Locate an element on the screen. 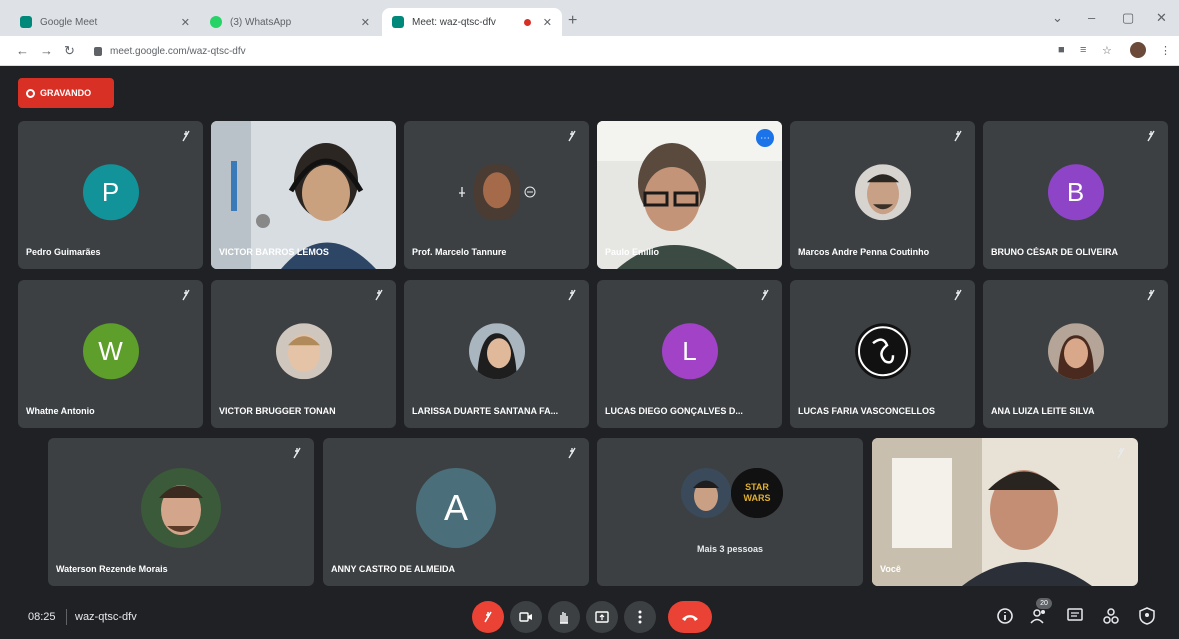 The image size is (1179, 639). url-field: meet.google.com/waz-qtsc-dfv is located at coordinates (563, 51).